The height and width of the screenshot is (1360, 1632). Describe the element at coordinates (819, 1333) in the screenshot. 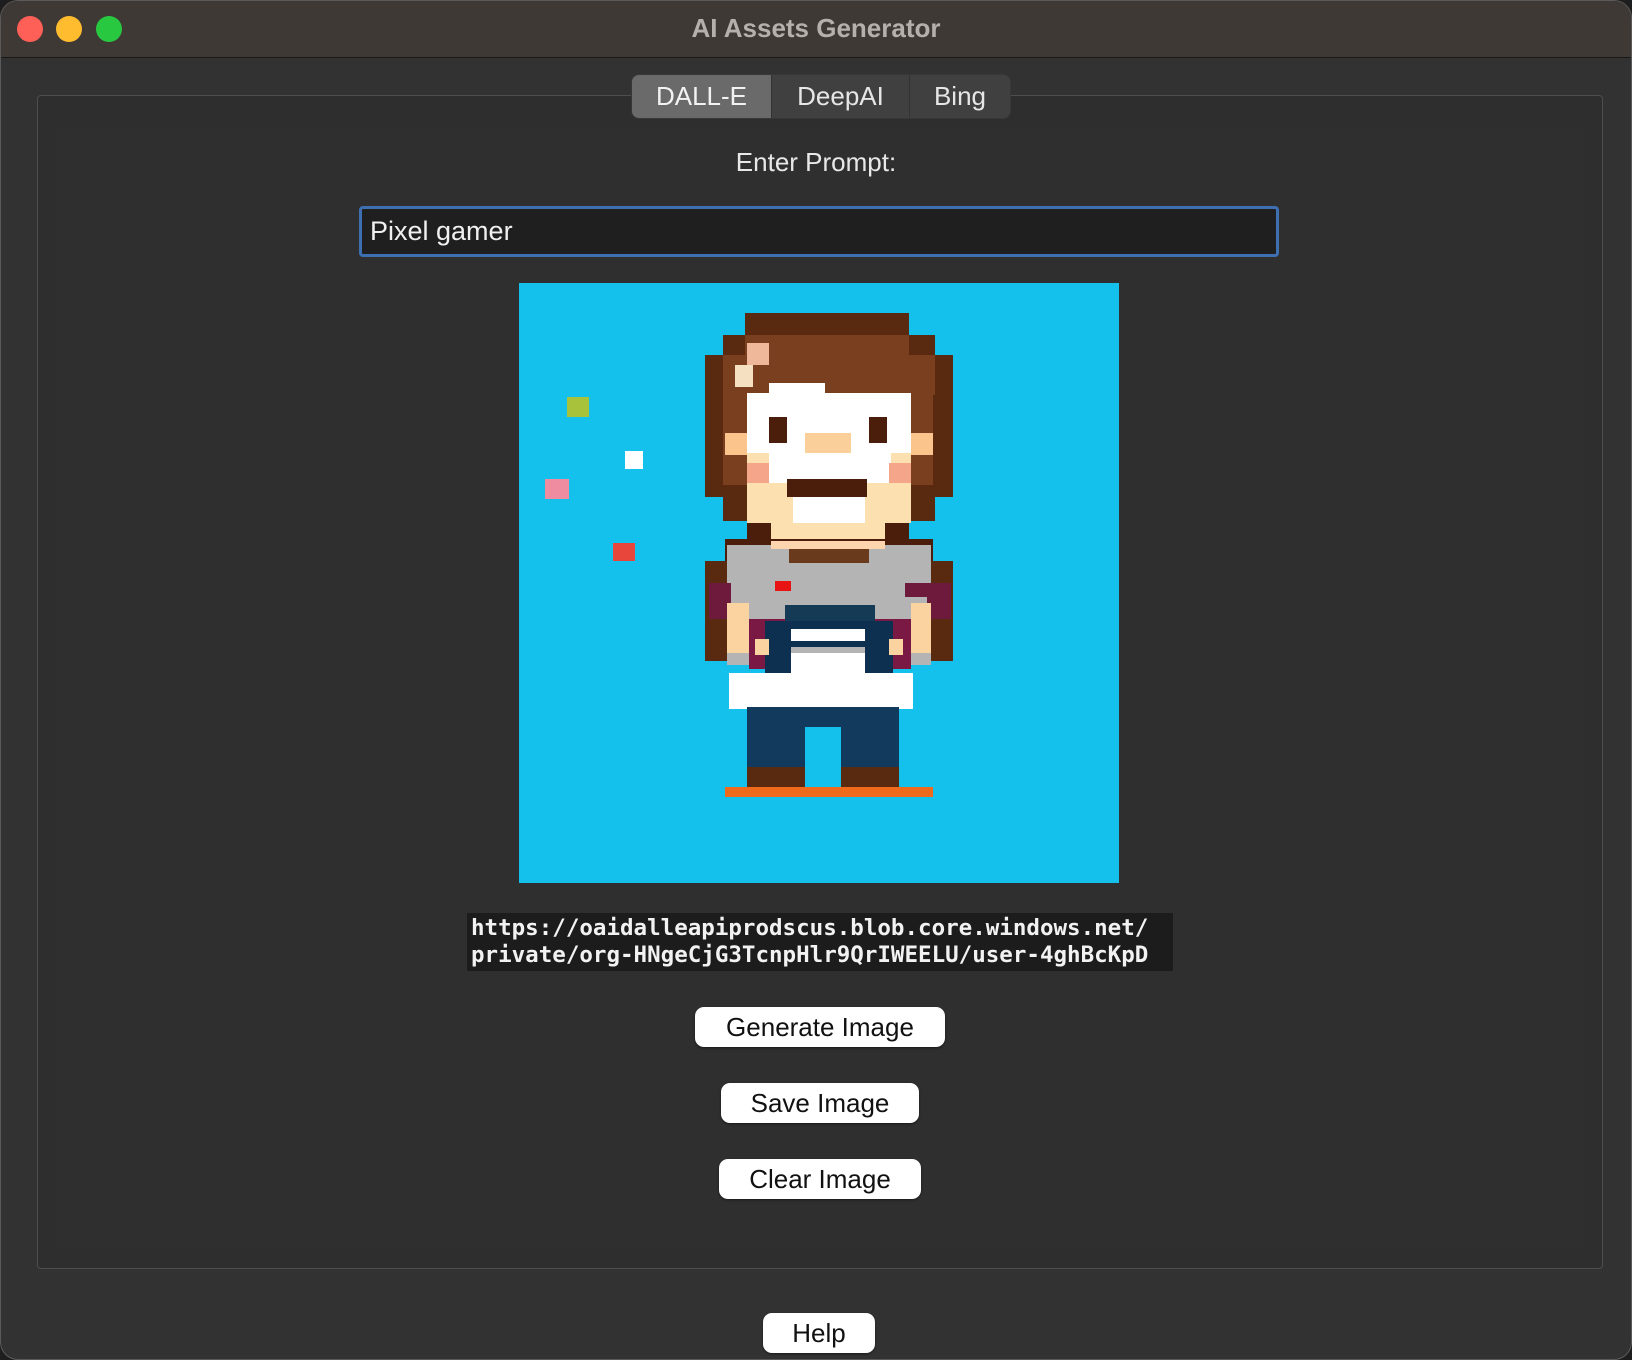

I see `help-button: Help` at that location.